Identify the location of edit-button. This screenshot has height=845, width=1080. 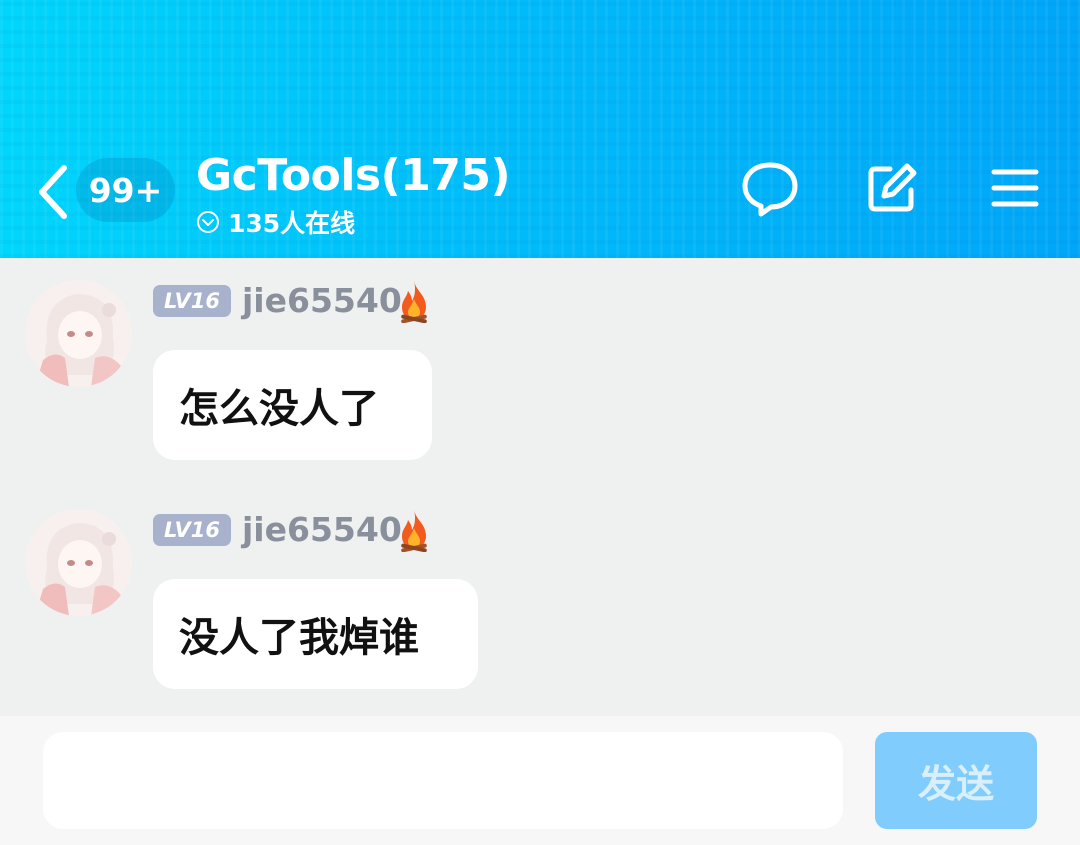
(891, 188).